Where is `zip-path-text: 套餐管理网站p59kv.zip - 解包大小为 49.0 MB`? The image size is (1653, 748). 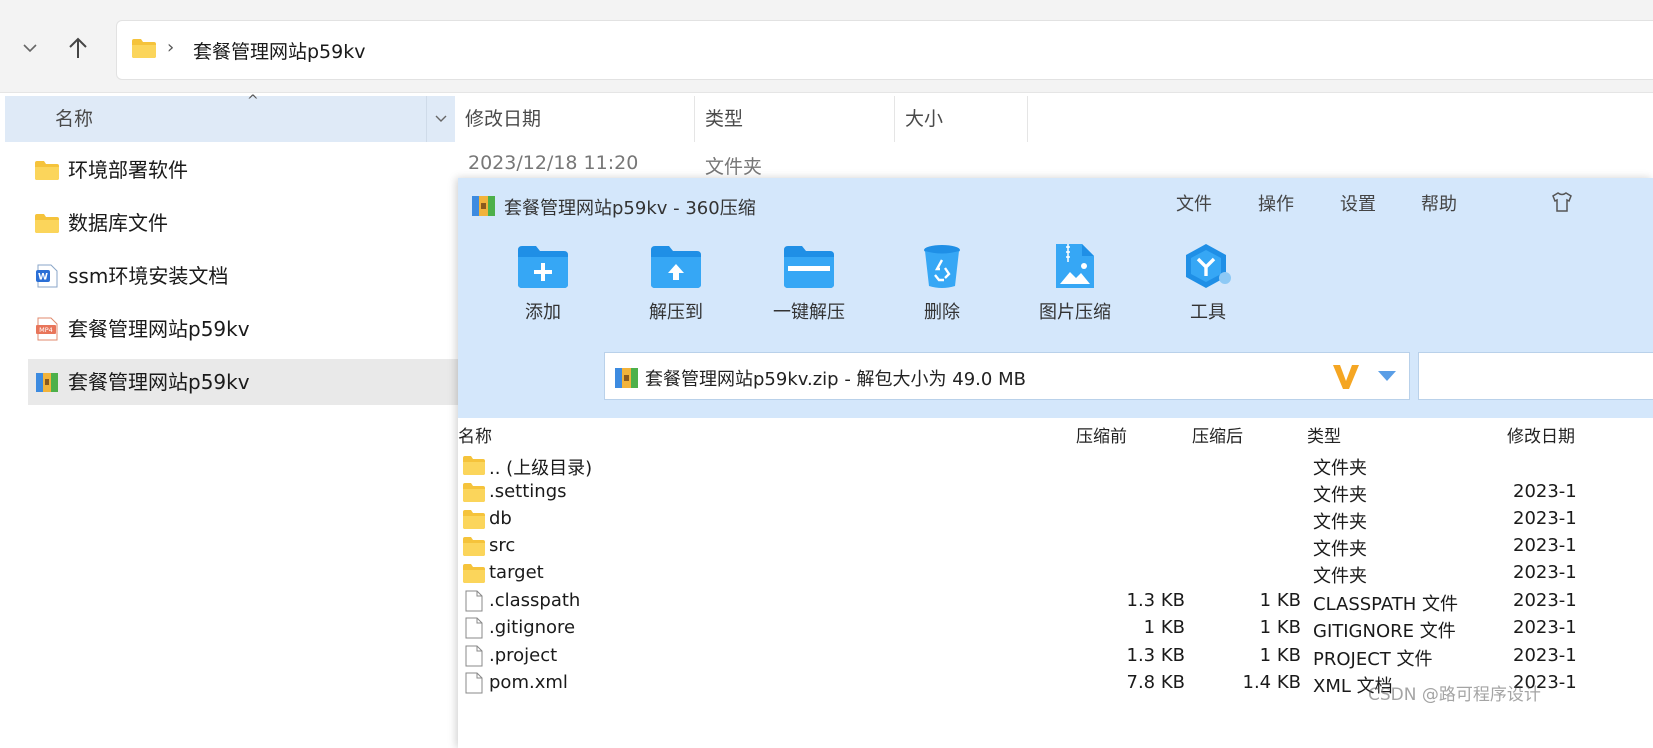
zip-path-text: 套餐管理网站p59kv.zip - 解包大小为 49.0 MB is located at coordinates (835, 379).